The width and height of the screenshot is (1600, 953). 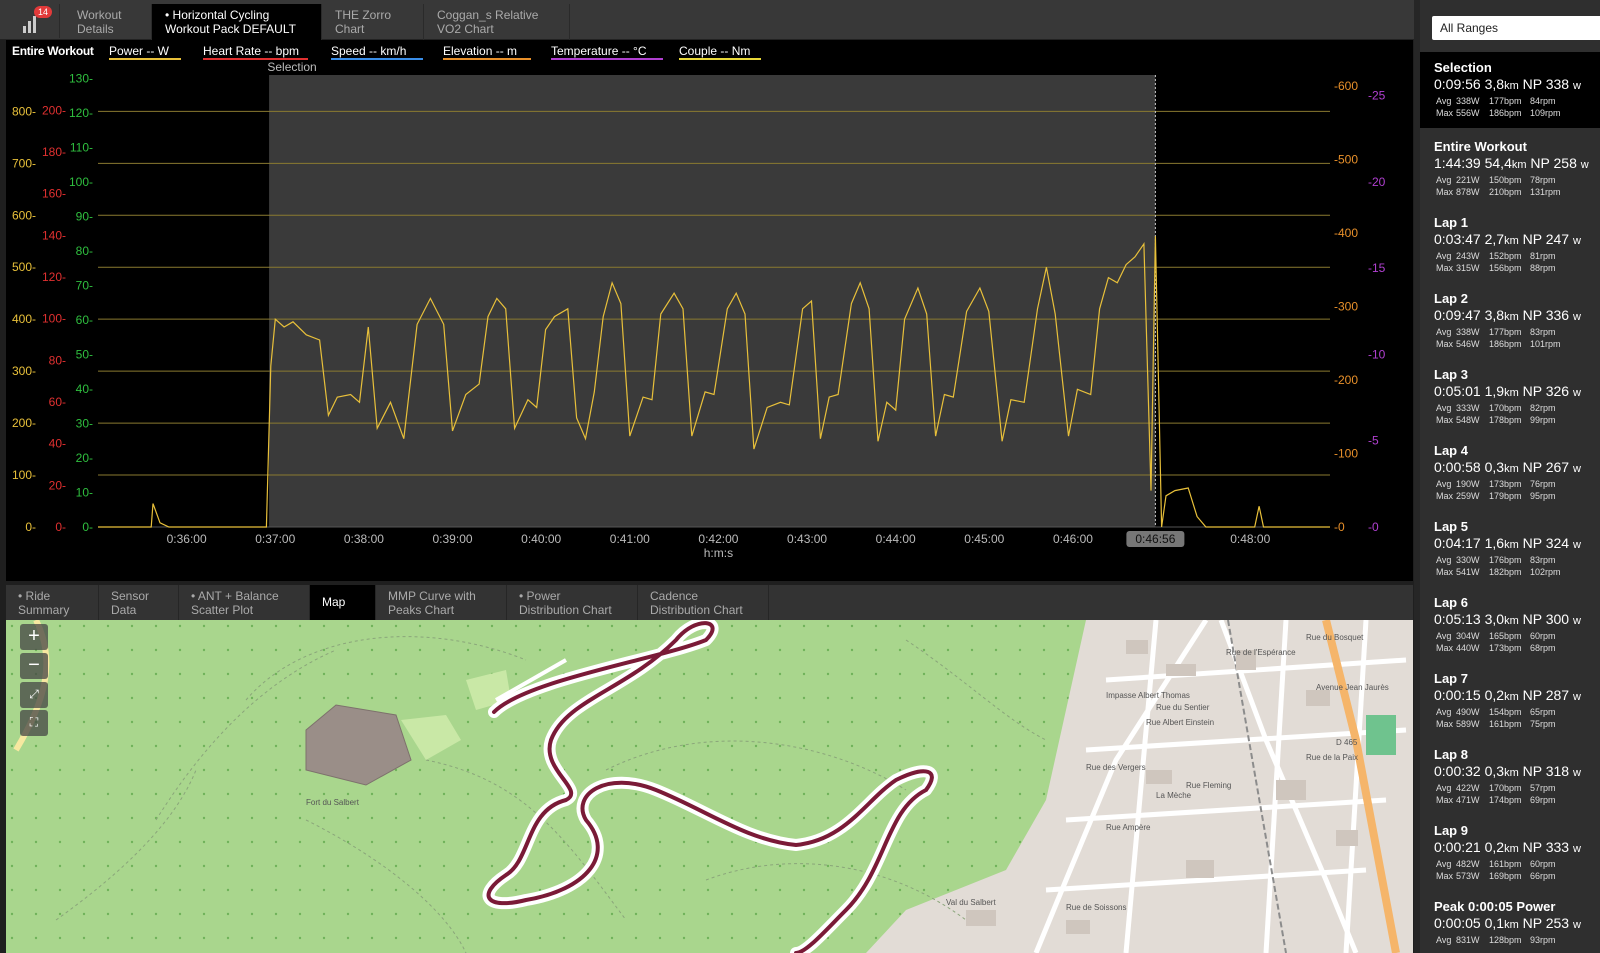 I want to click on legend-label: Power -- W, so click(x=145, y=52).